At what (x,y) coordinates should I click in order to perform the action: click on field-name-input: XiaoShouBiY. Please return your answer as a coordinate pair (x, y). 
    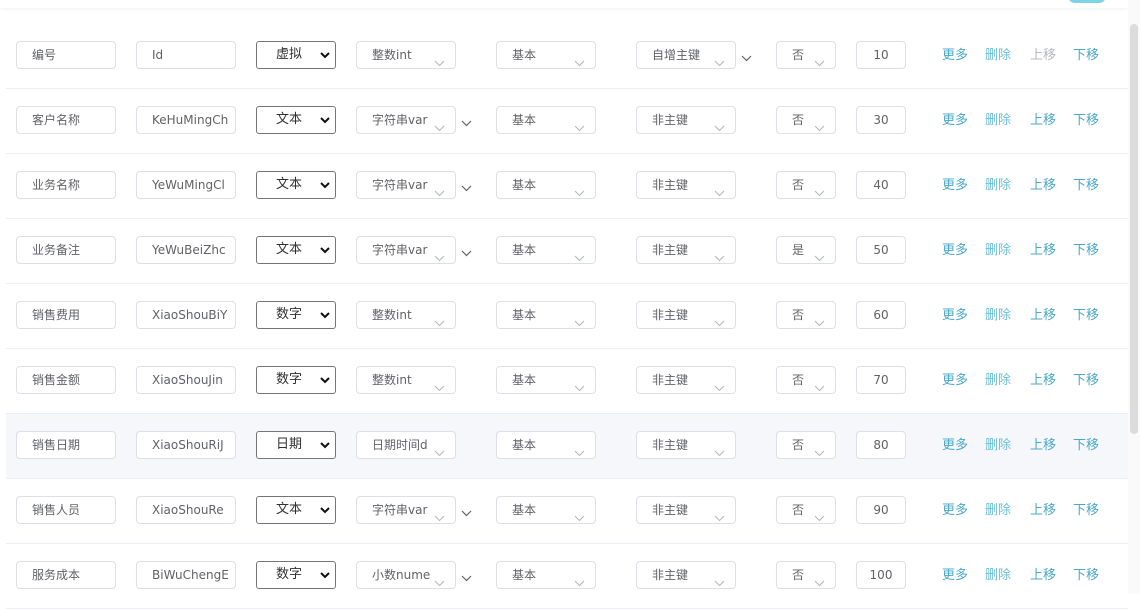
    Looking at the image, I should click on (186, 315).